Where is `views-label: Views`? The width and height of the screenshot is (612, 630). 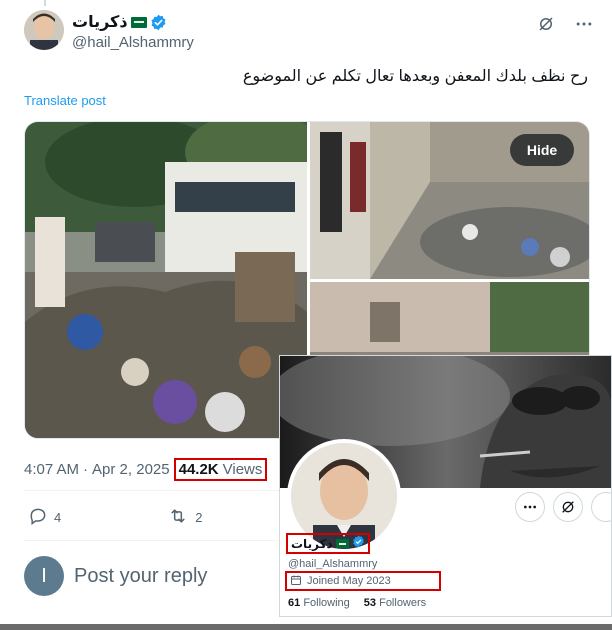 views-label: Views is located at coordinates (242, 469).